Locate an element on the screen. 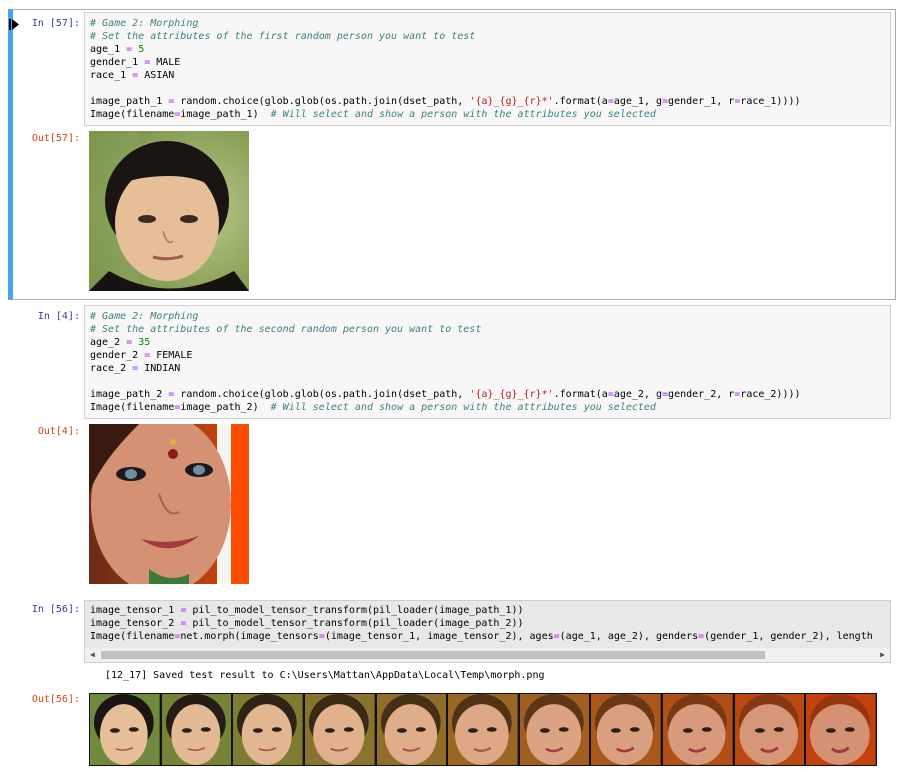 This screenshot has height=774, width=908. code-token: race_2 is located at coordinates (111, 368).